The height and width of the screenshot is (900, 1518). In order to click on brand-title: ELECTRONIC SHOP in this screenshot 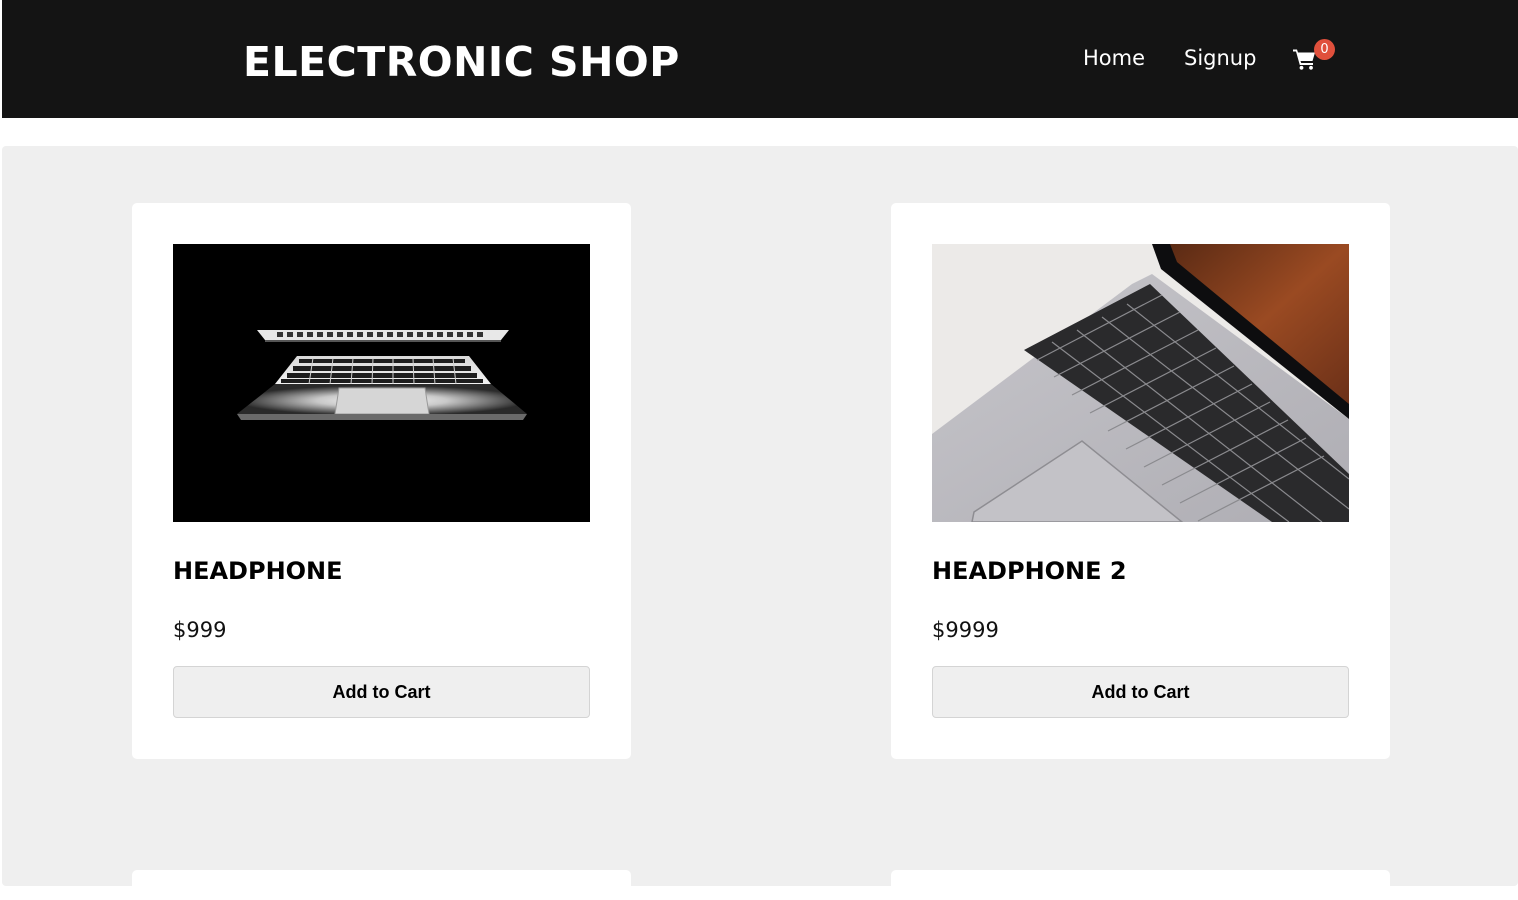, I will do `click(461, 62)`.